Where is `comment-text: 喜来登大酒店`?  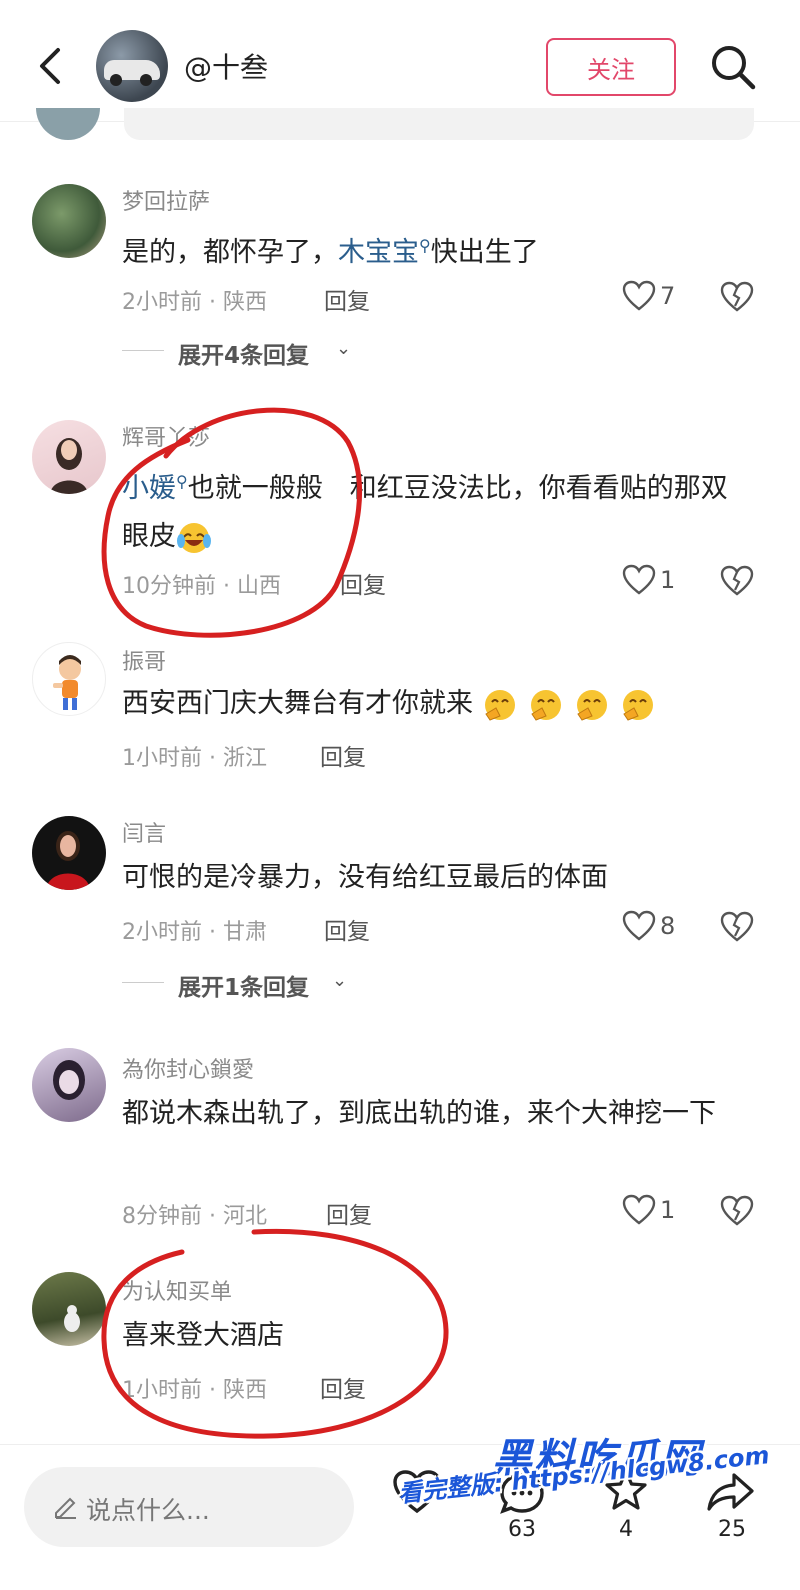
comment-text: 喜来登大酒店 is located at coordinates (203, 1335).